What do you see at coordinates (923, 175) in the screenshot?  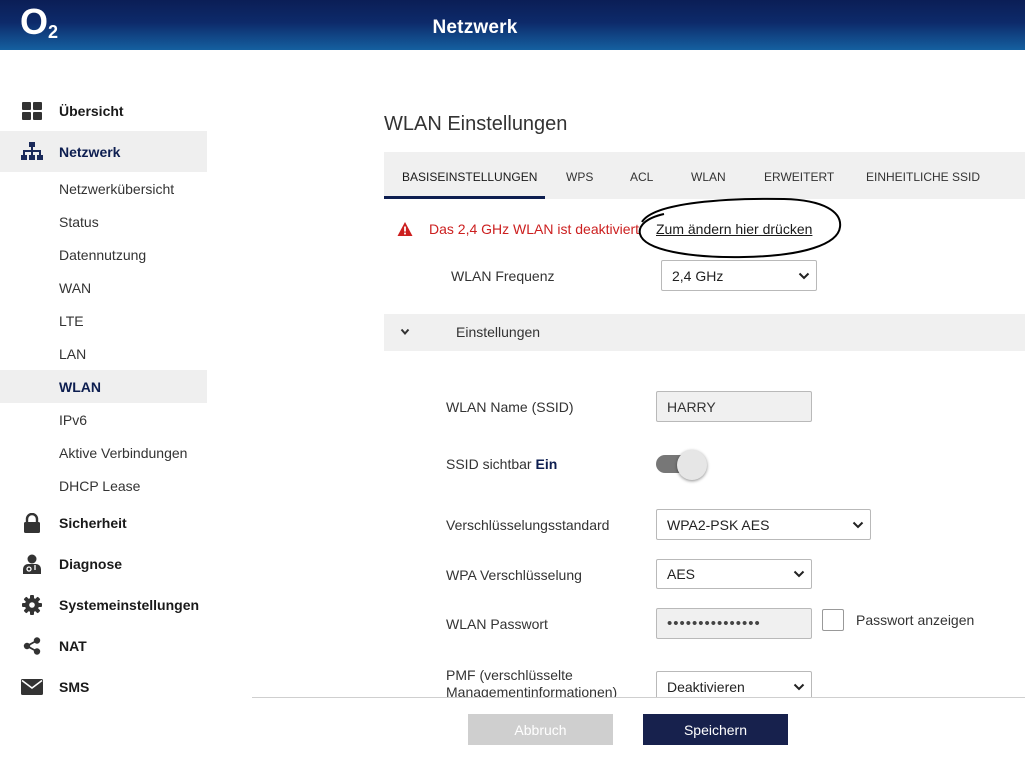 I see `tab-einheitliche-ssid: EINHEITLICHE SSID` at bounding box center [923, 175].